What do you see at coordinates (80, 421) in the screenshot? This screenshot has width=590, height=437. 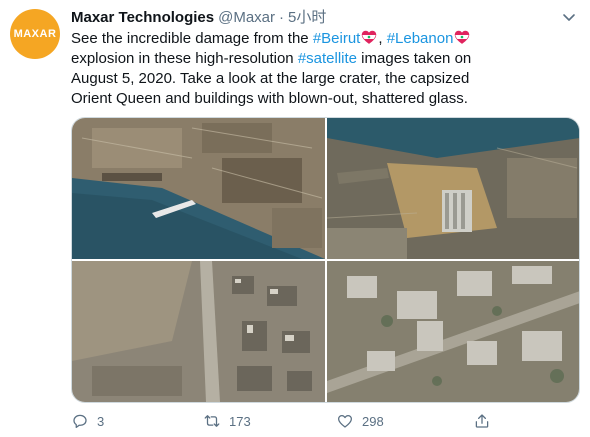 I see `reply-icon` at bounding box center [80, 421].